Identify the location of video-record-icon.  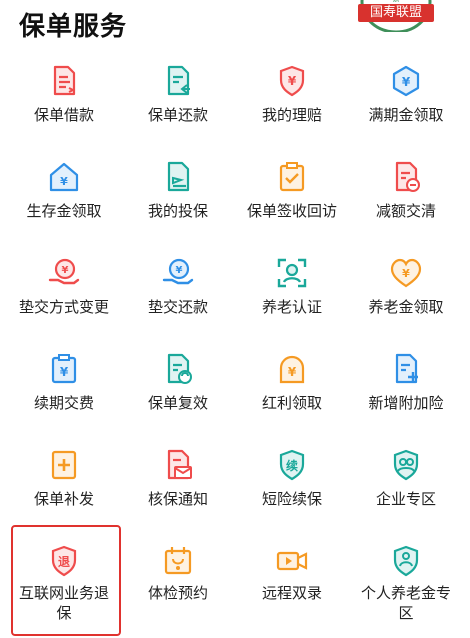
(292, 561).